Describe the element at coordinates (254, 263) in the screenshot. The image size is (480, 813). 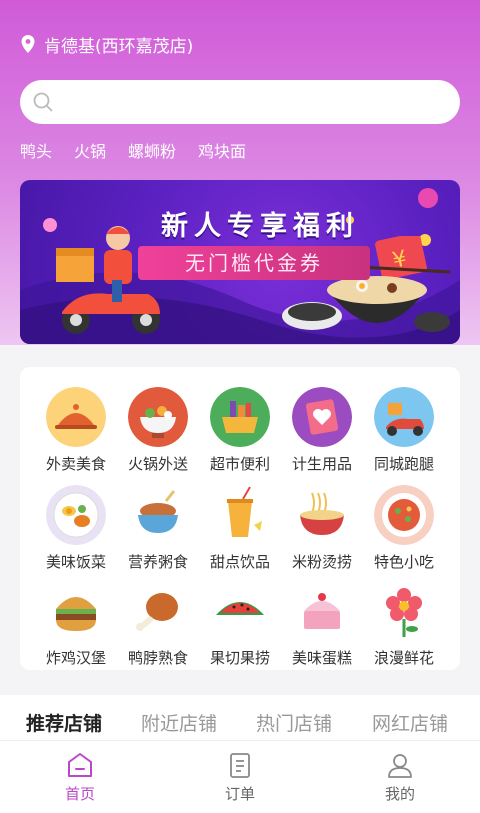
I see `banner-subtitle: 无门槛代金券` at that location.